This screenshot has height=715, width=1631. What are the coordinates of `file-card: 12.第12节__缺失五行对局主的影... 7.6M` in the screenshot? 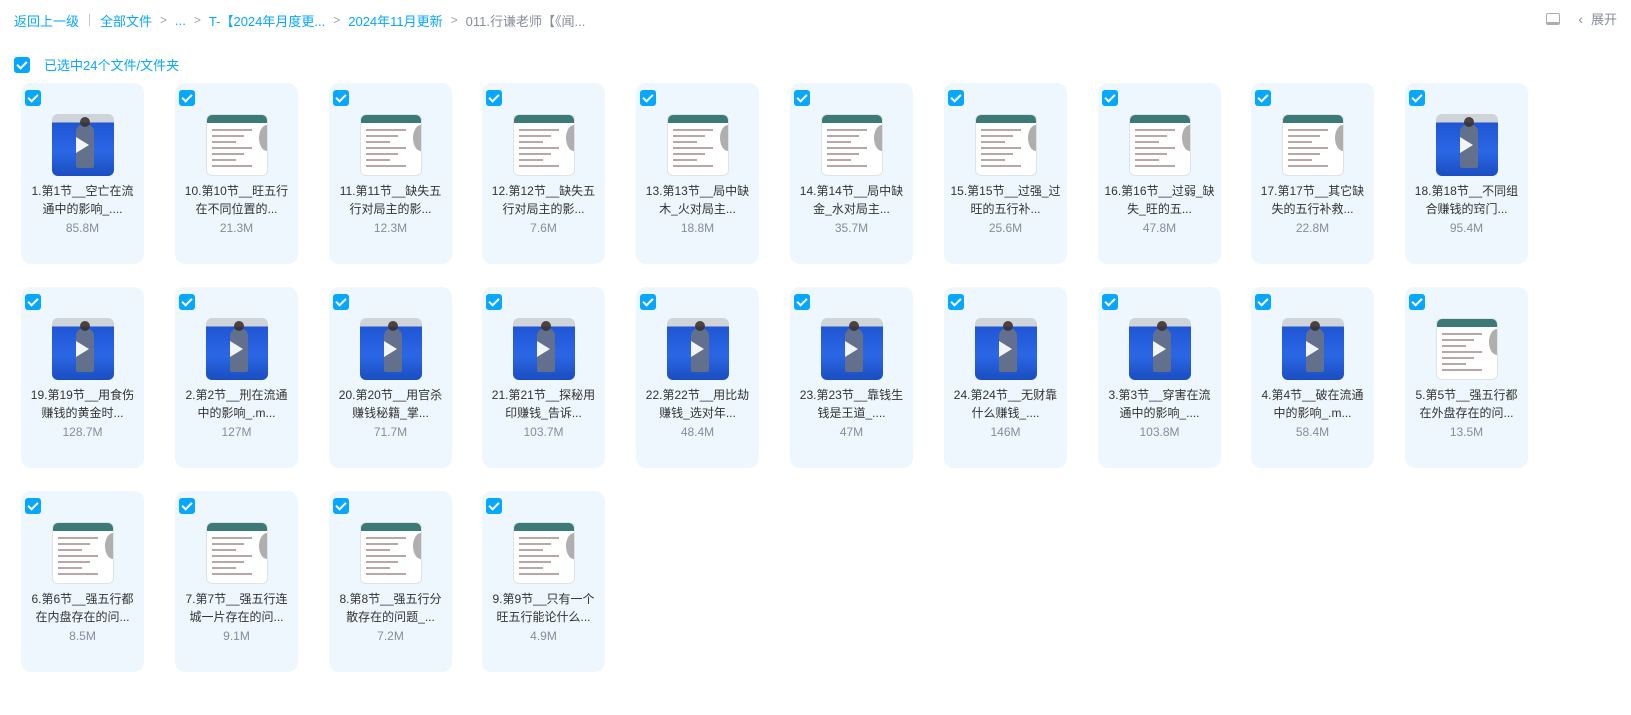 It's located at (543, 173).